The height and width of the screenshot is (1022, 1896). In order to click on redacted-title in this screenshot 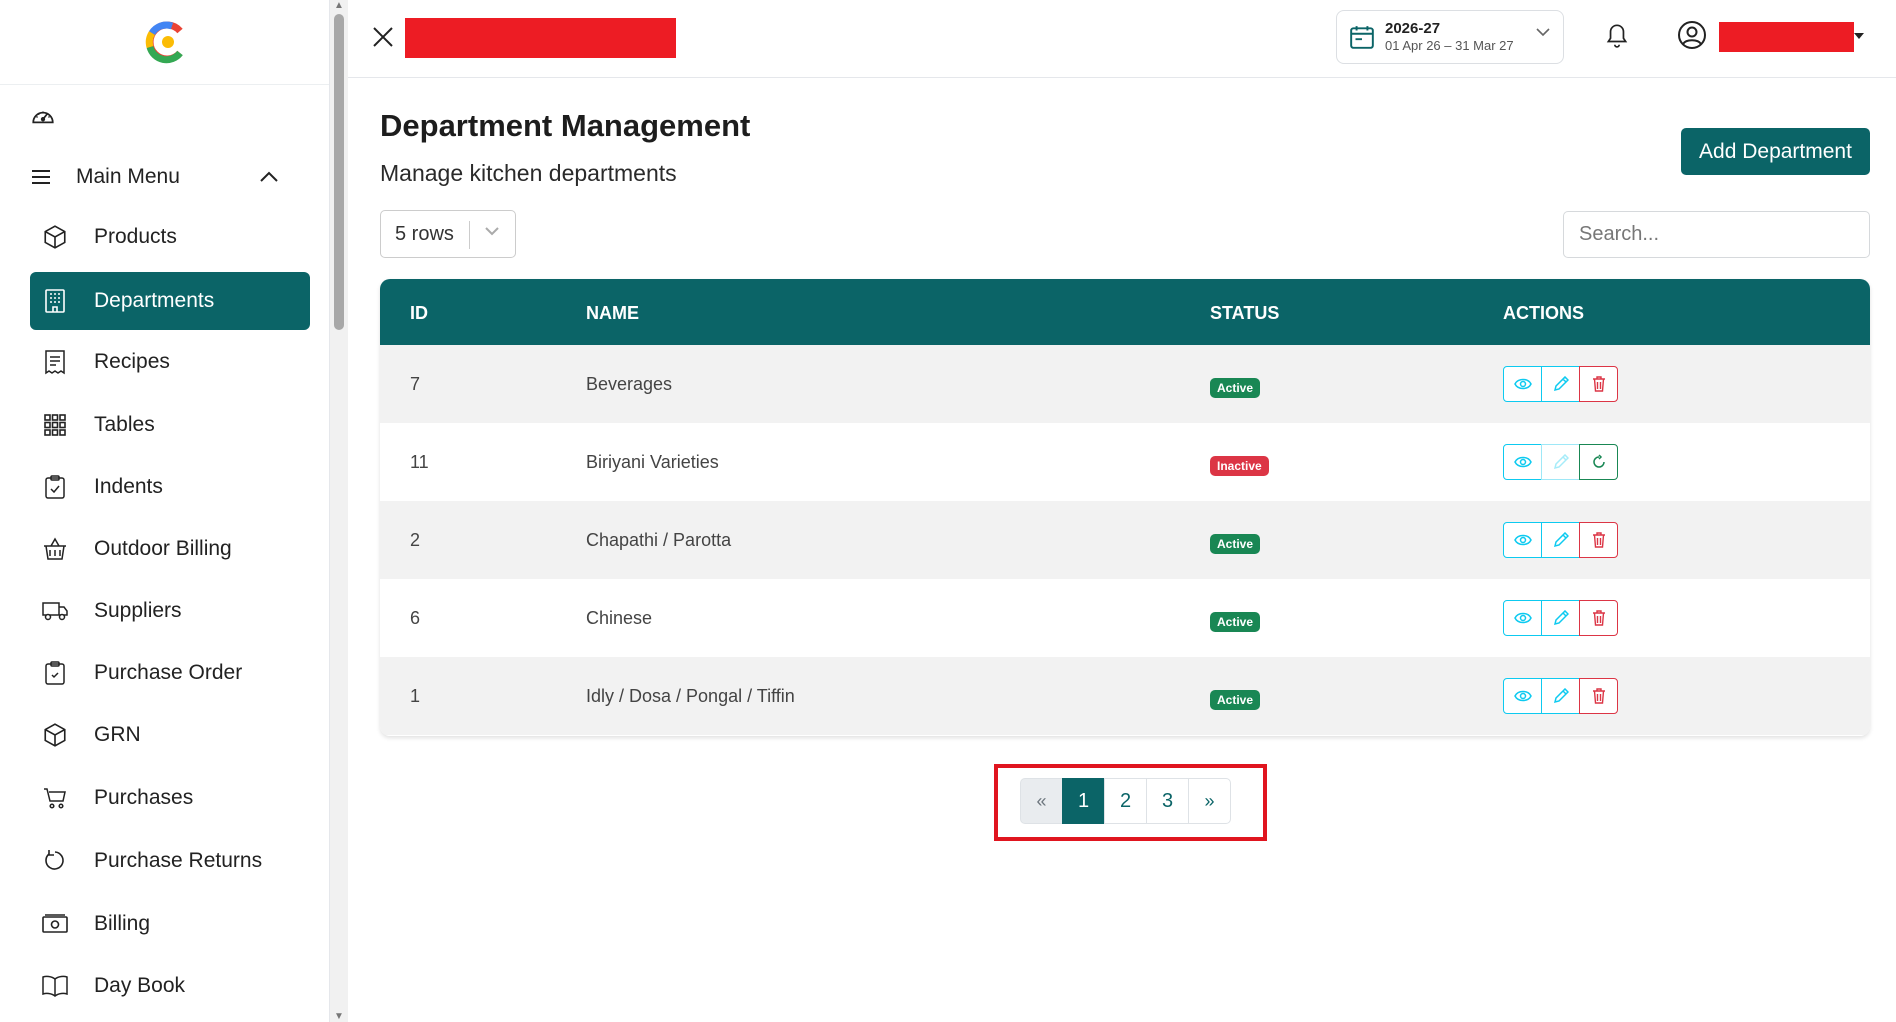, I will do `click(540, 38)`.